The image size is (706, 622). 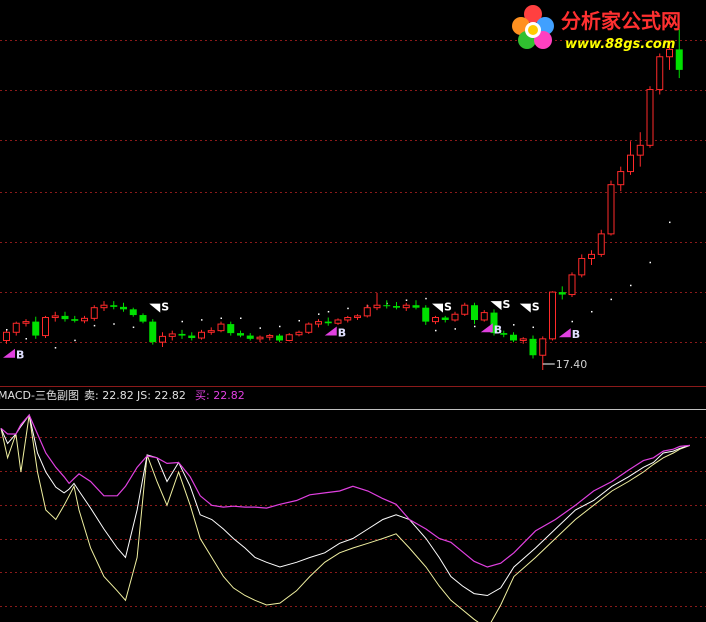 What do you see at coordinates (621, 21) in the screenshot?
I see `logo-name: 分析家公式网` at bounding box center [621, 21].